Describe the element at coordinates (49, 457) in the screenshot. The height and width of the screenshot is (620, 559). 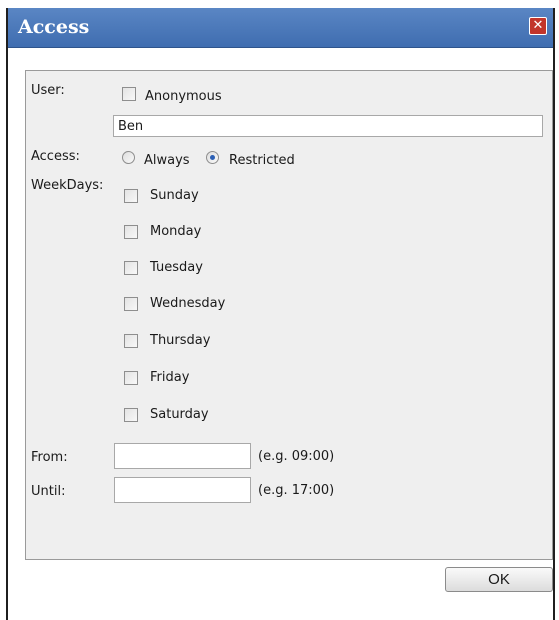
I see `from-label: From:` at that location.